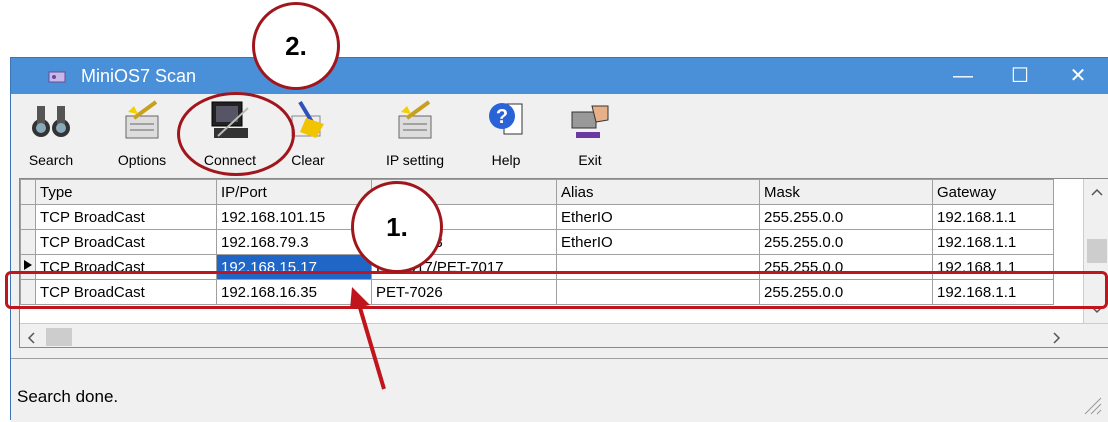 Image resolution: width=1108 pixels, height=422 pixels. What do you see at coordinates (1097, 192) in the screenshot?
I see `scroll-up-icon` at bounding box center [1097, 192].